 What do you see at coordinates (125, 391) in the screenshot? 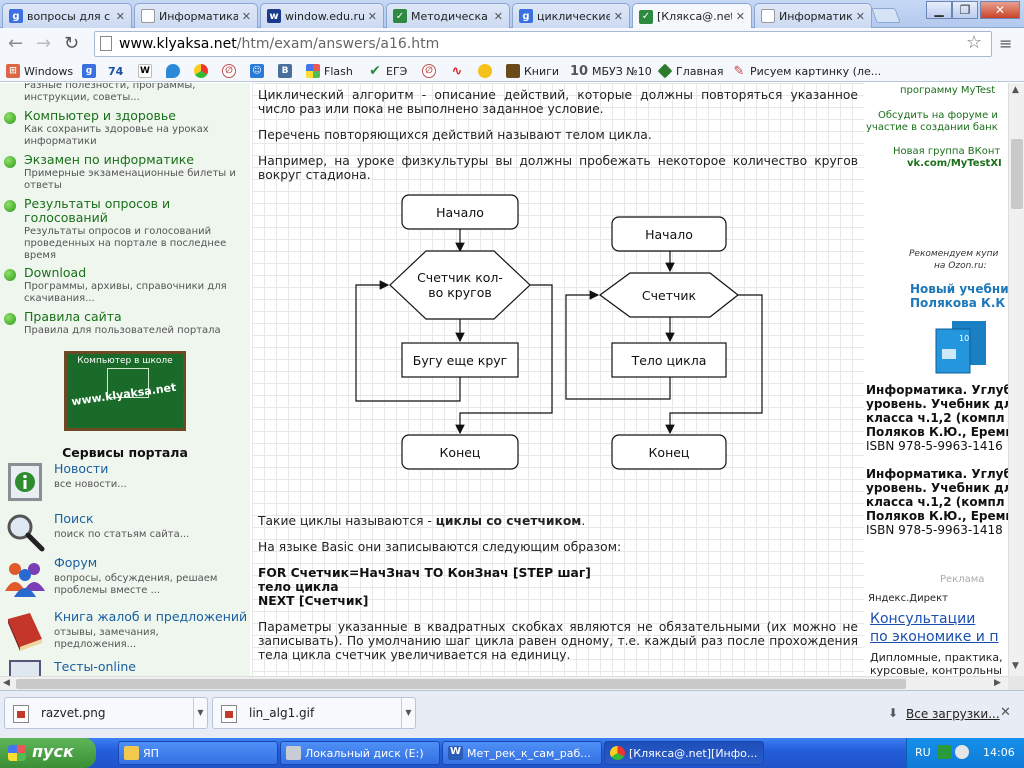
I see `school-computer-banner: Компьютер в школе www.klyaksa.net` at bounding box center [125, 391].